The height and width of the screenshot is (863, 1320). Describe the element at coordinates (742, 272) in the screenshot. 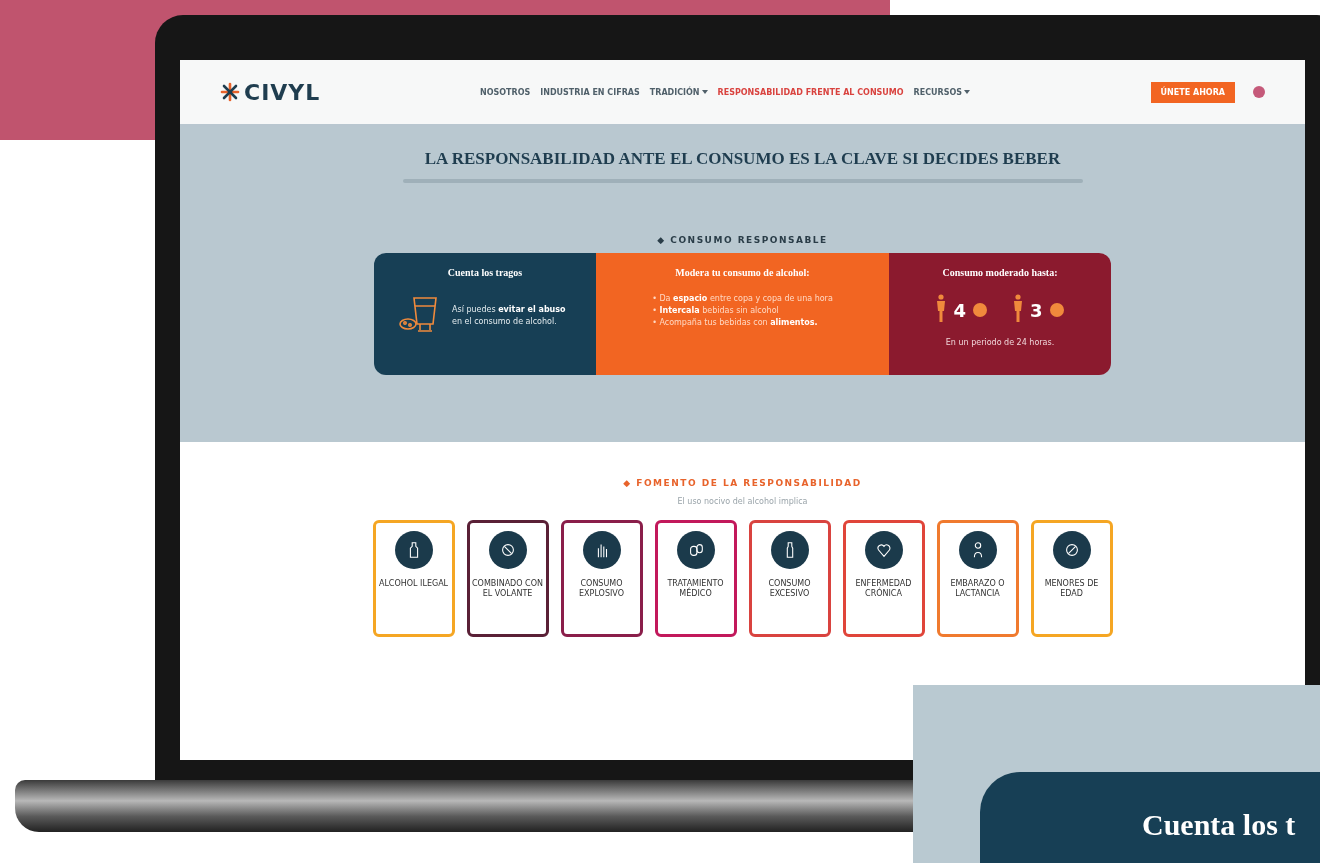

I see `card-title: Modera tu consumo de alcohol:` at that location.